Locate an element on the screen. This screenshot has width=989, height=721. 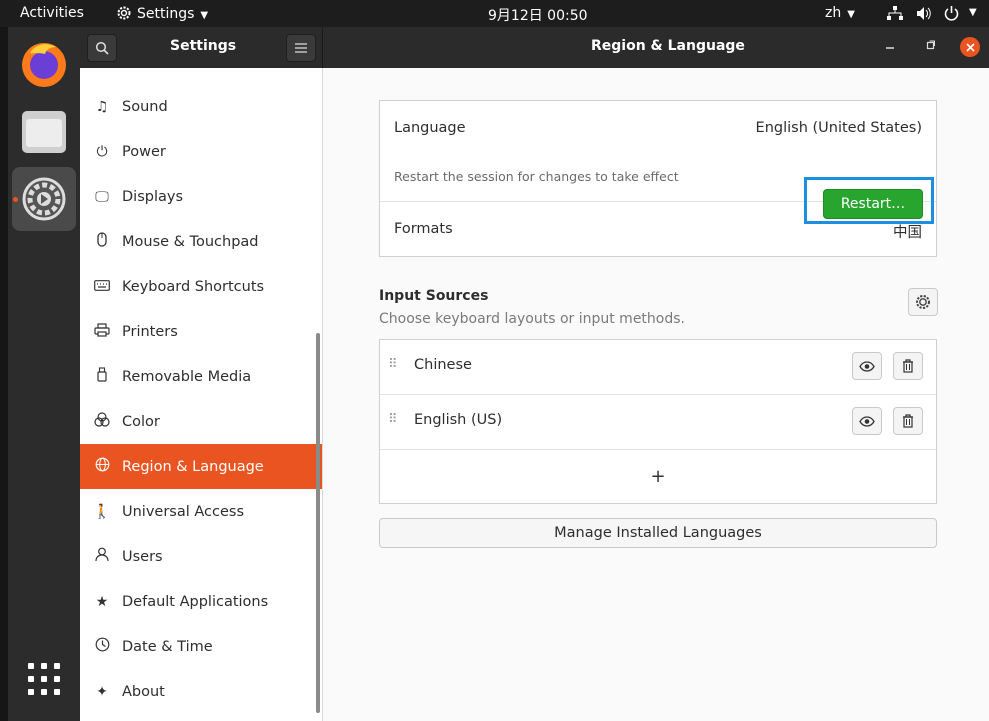
sidebar-item-label: Sound is located at coordinates (145, 106).